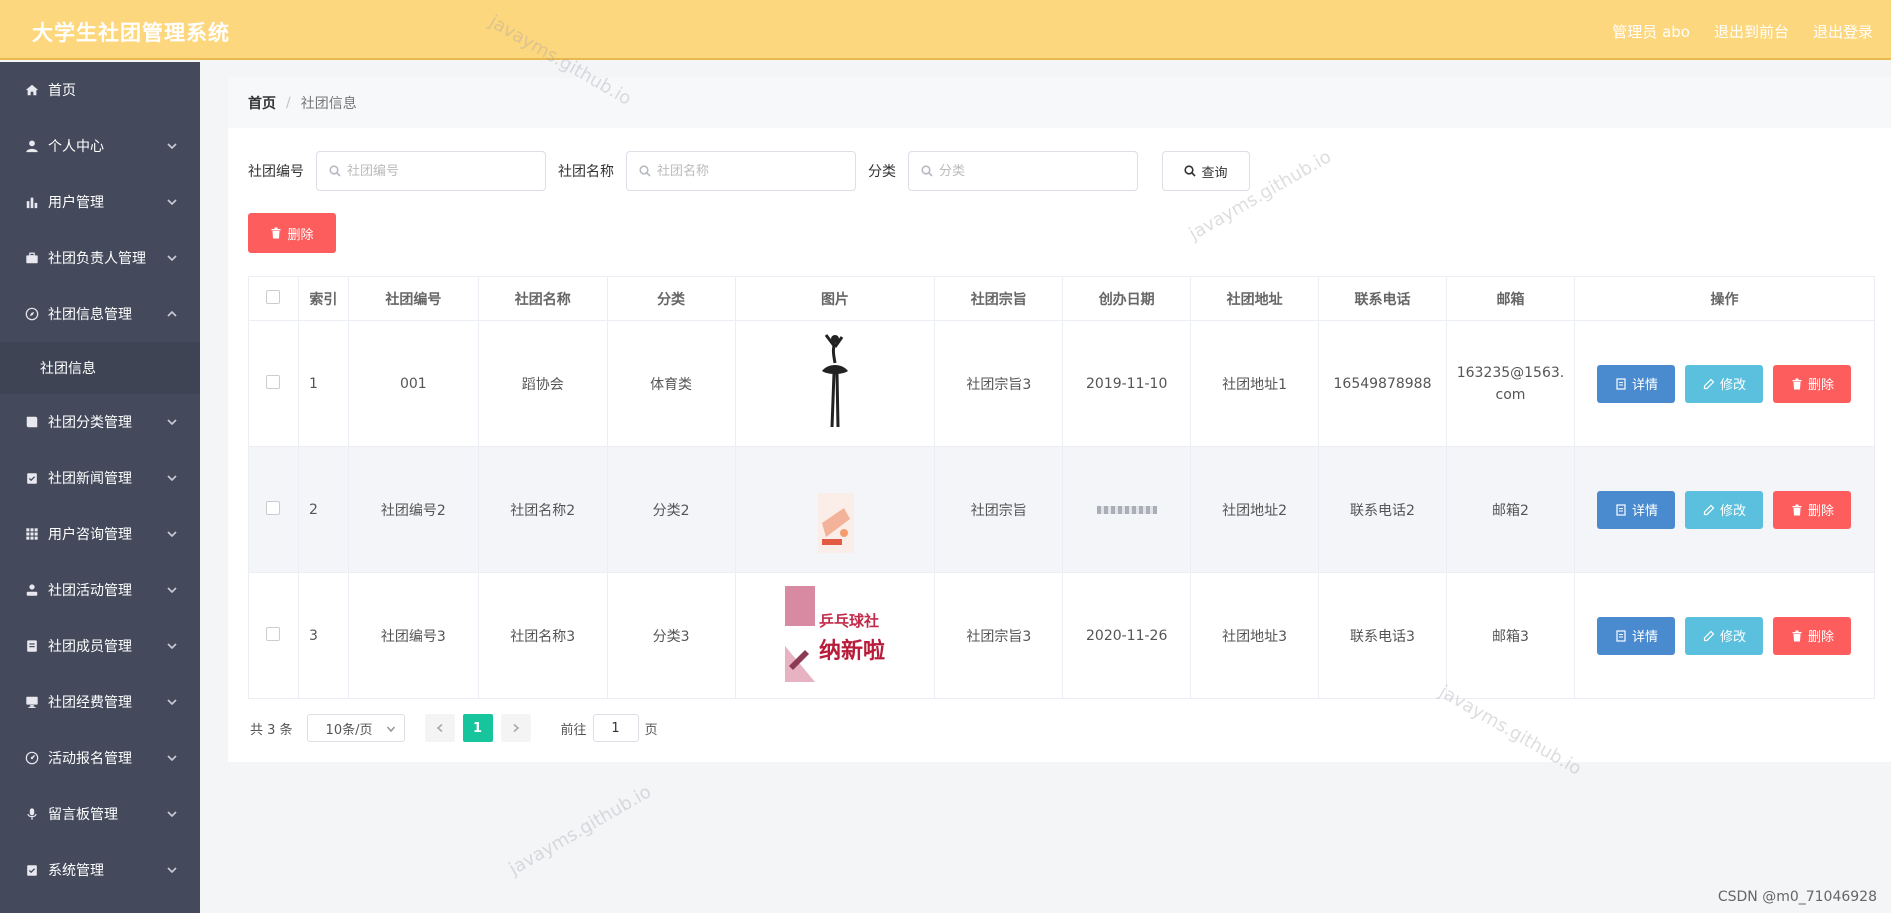 This screenshot has height=913, width=1891. What do you see at coordinates (835, 298) in the screenshot?
I see `header-image: 图片` at bounding box center [835, 298].